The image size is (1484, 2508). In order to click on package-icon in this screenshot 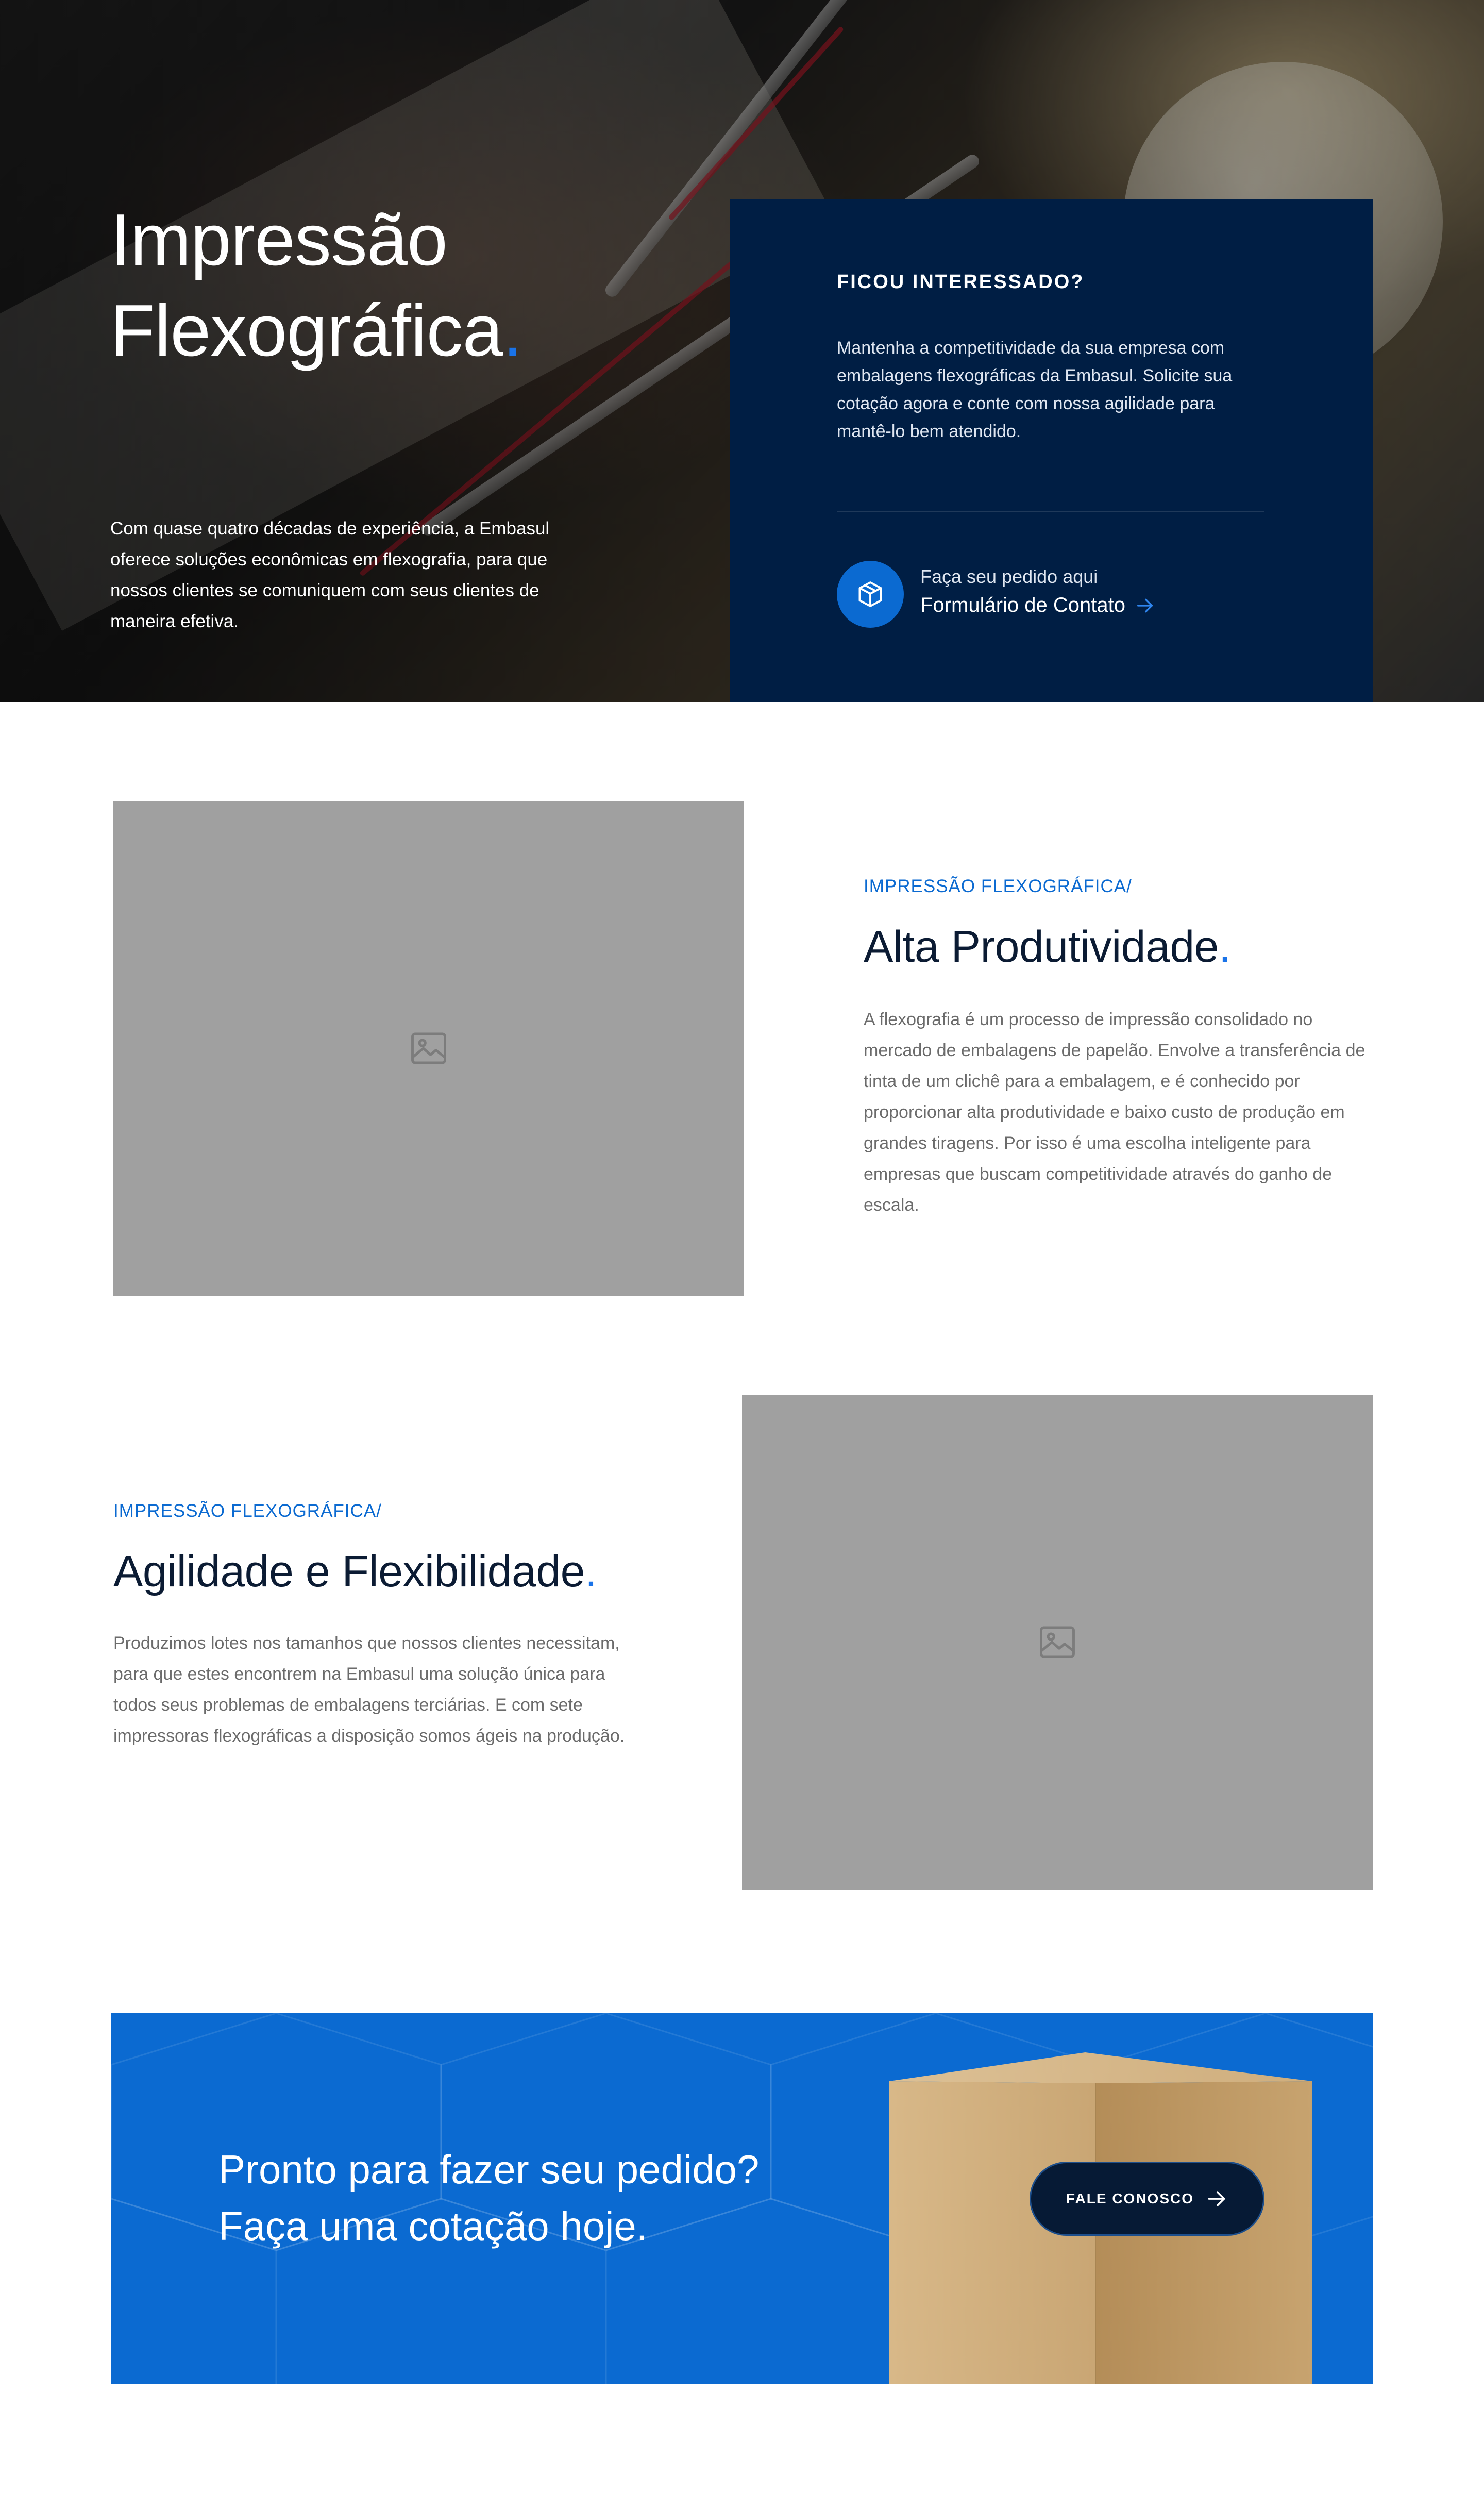, I will do `click(870, 594)`.